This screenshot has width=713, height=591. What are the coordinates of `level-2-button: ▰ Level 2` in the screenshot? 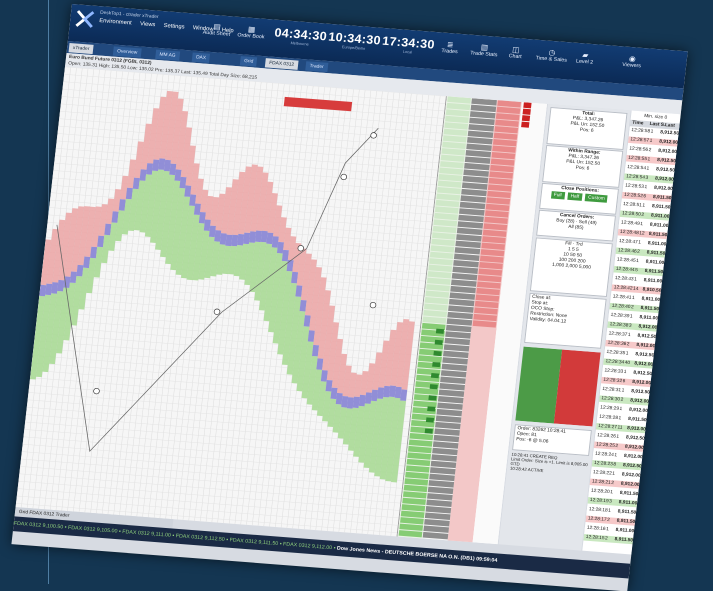 It's located at (585, 58).